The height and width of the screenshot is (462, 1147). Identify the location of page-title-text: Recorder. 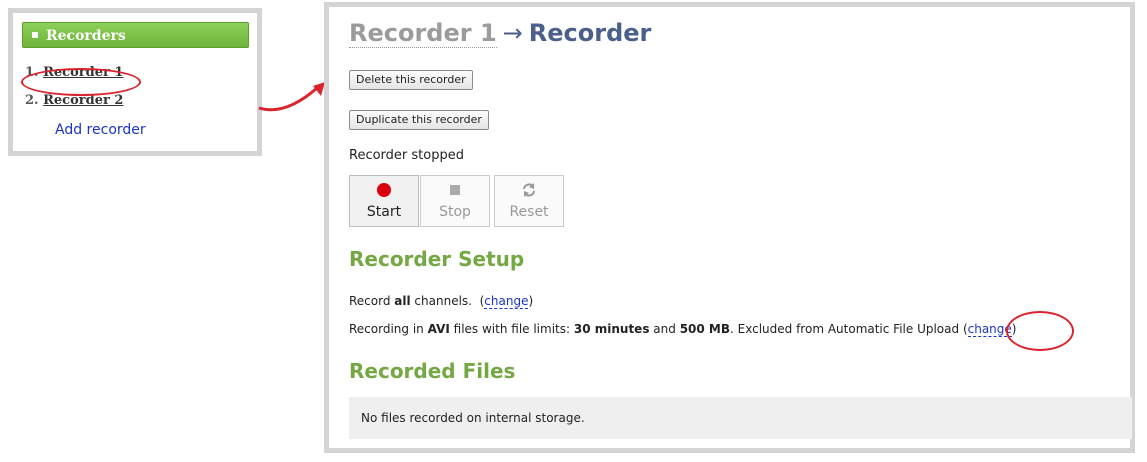
(590, 33).